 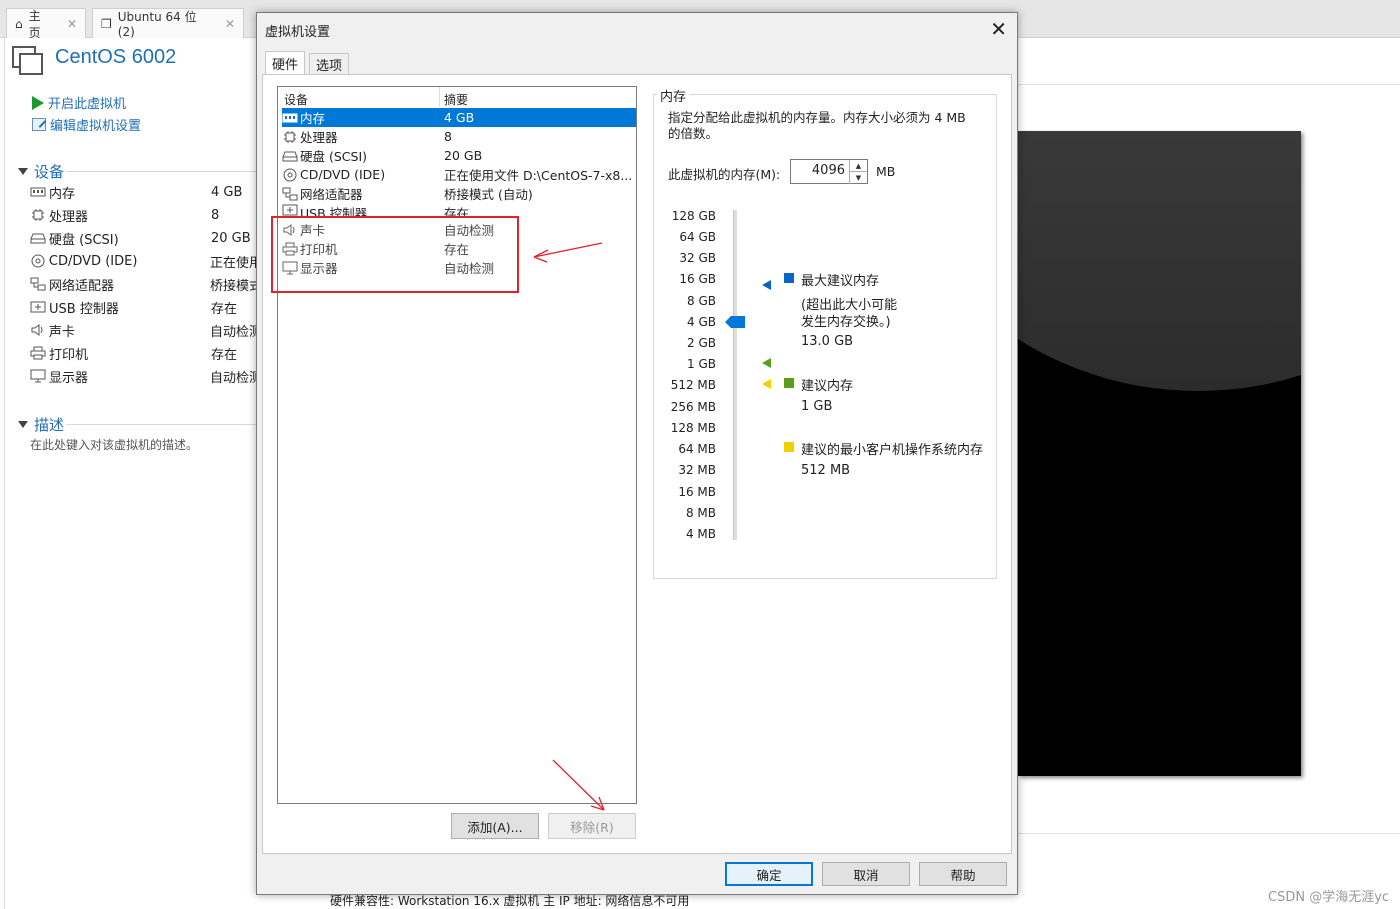 I want to click on memory-label: 此虚拟机的内存(M):, so click(x=724, y=174).